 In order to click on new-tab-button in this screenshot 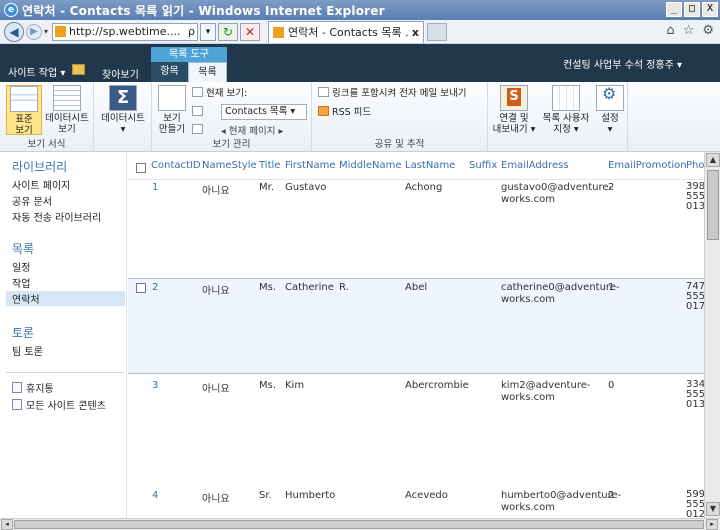, I will do `click(437, 31)`.